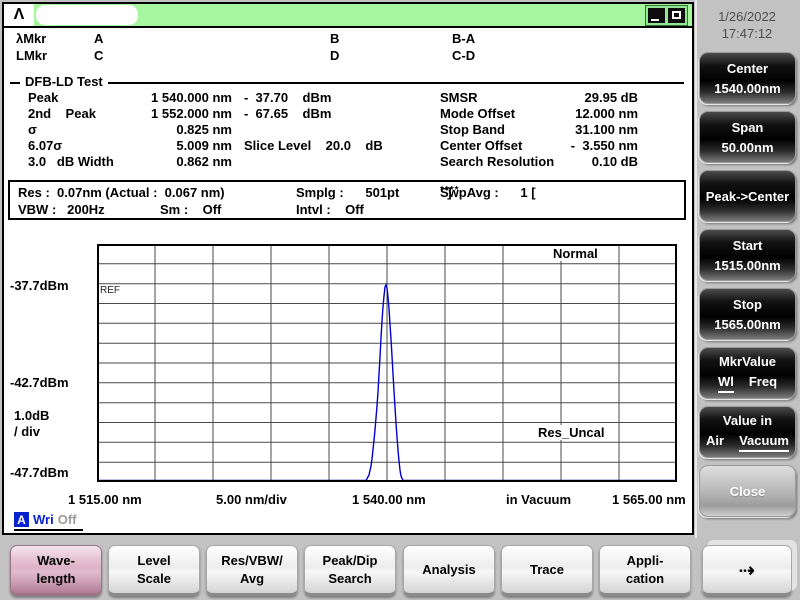 The height and width of the screenshot is (600, 800). I want to click on tab-trace: Trace, so click(547, 570).